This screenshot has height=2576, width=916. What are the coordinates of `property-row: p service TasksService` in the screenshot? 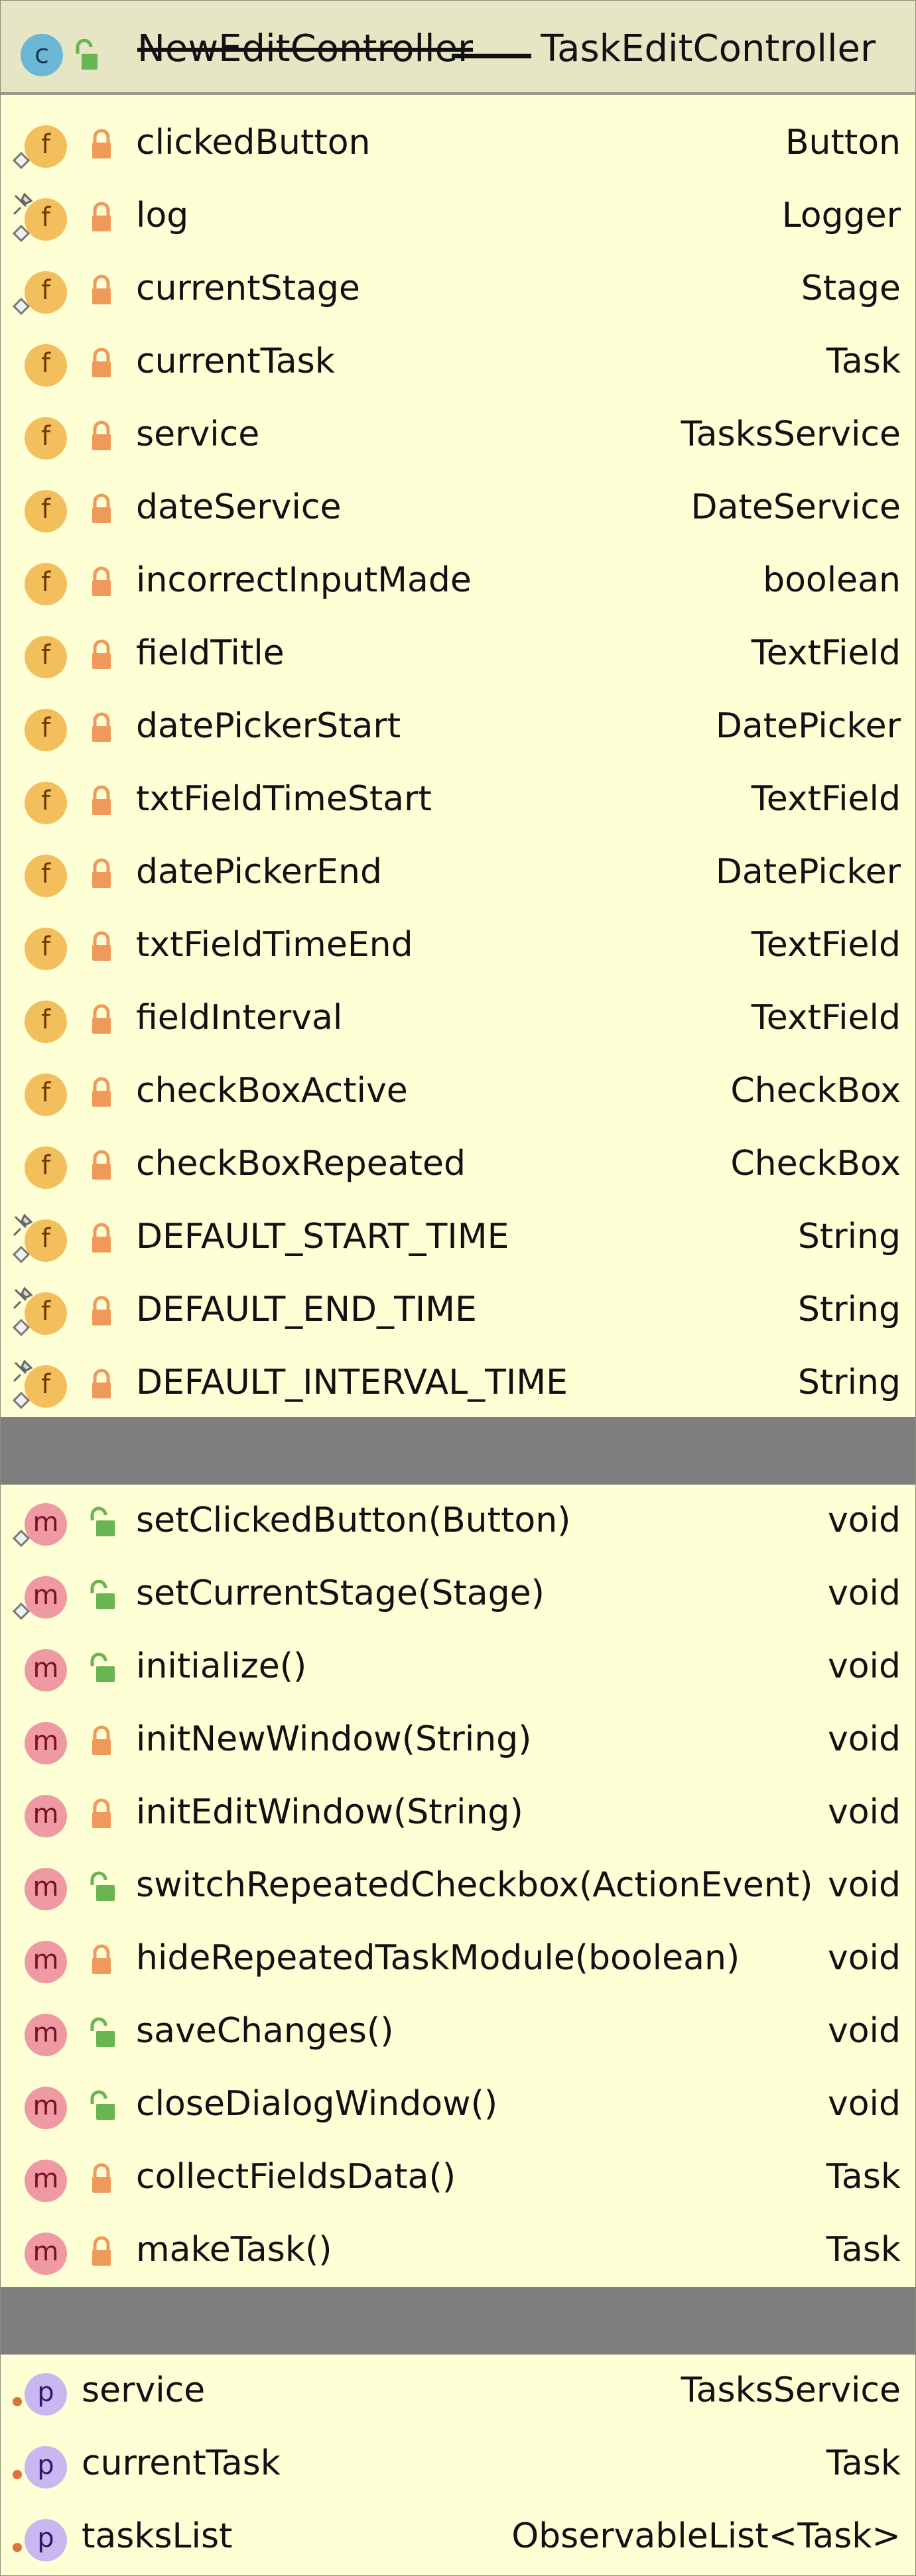 It's located at (458, 2392).